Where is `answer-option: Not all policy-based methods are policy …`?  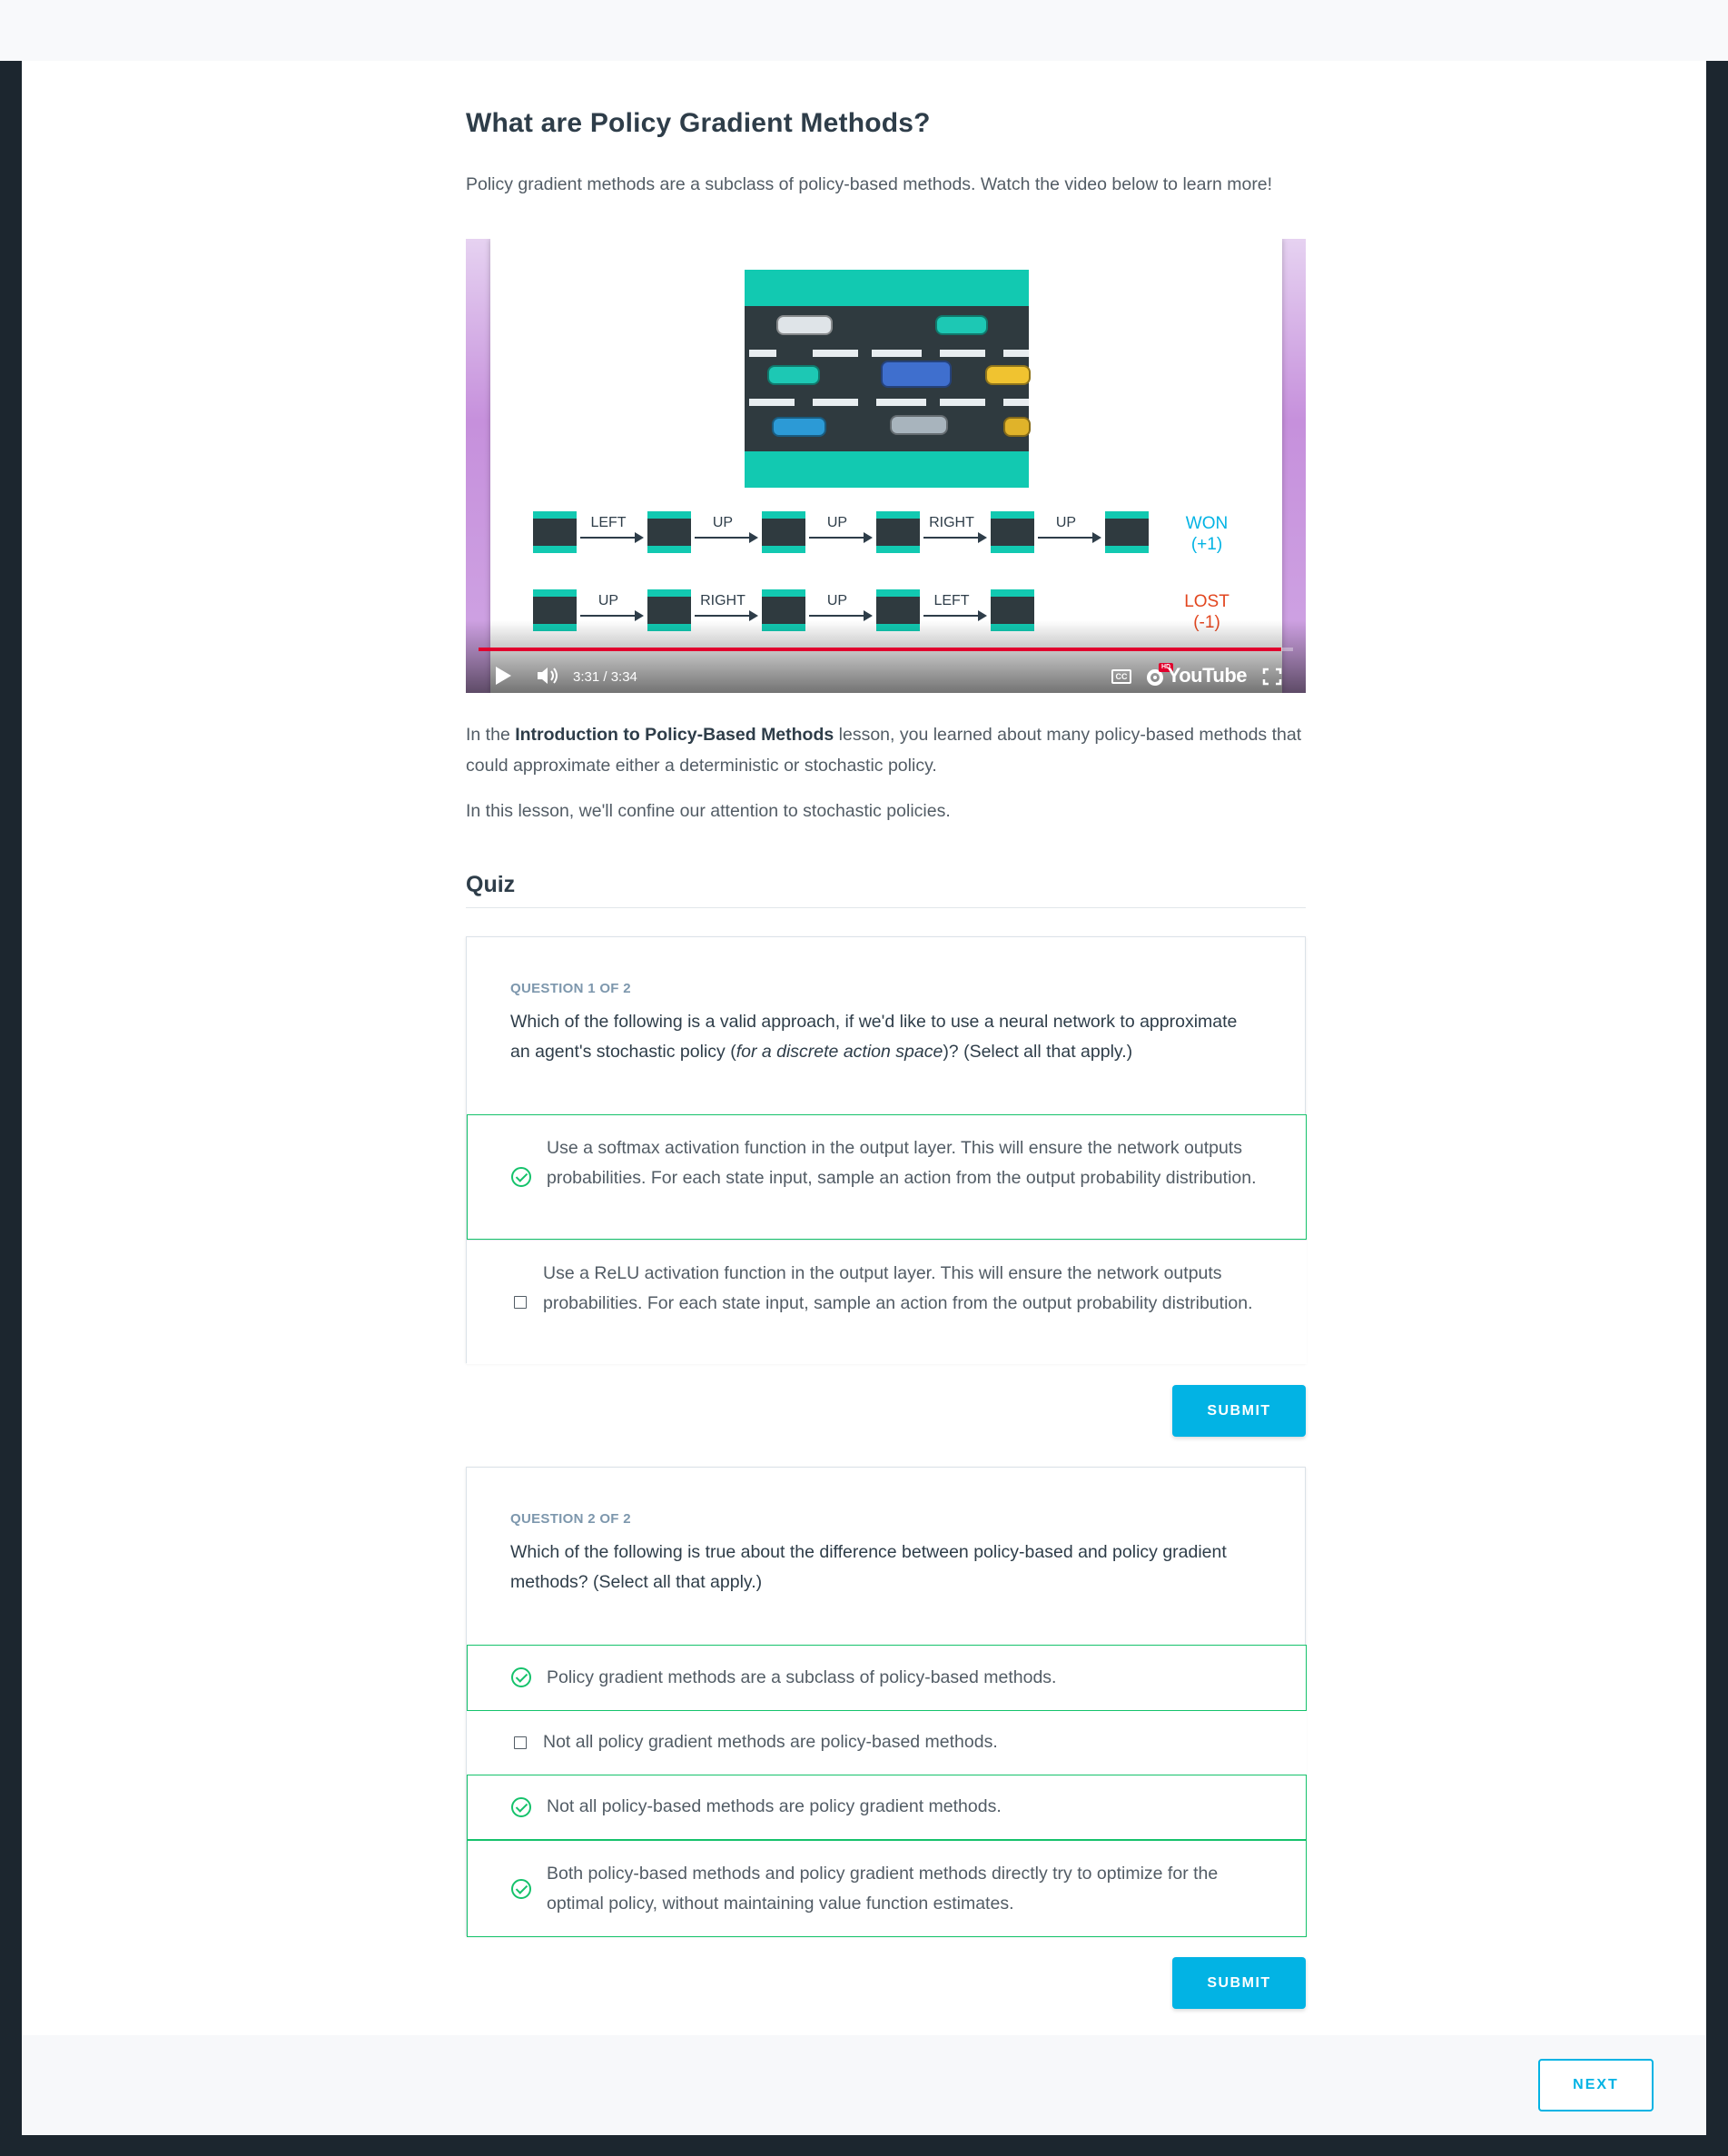 answer-option: Not all policy-based methods are policy … is located at coordinates (887, 1807).